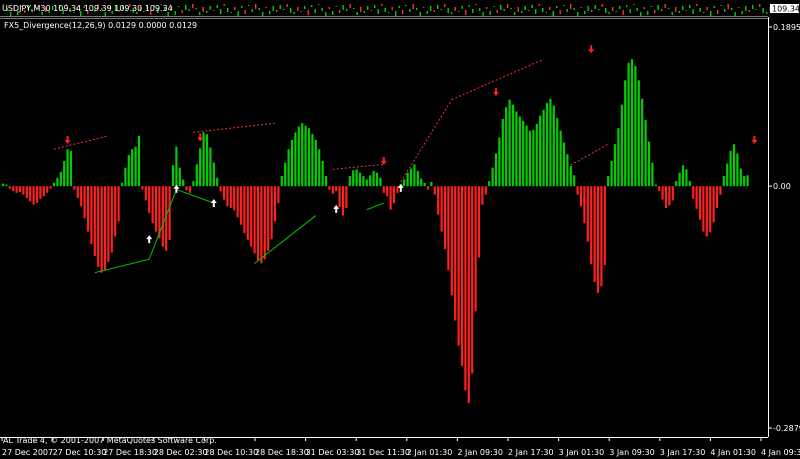  I want to click on x-tick-label: 27 Dec 10:30, so click(80, 452).